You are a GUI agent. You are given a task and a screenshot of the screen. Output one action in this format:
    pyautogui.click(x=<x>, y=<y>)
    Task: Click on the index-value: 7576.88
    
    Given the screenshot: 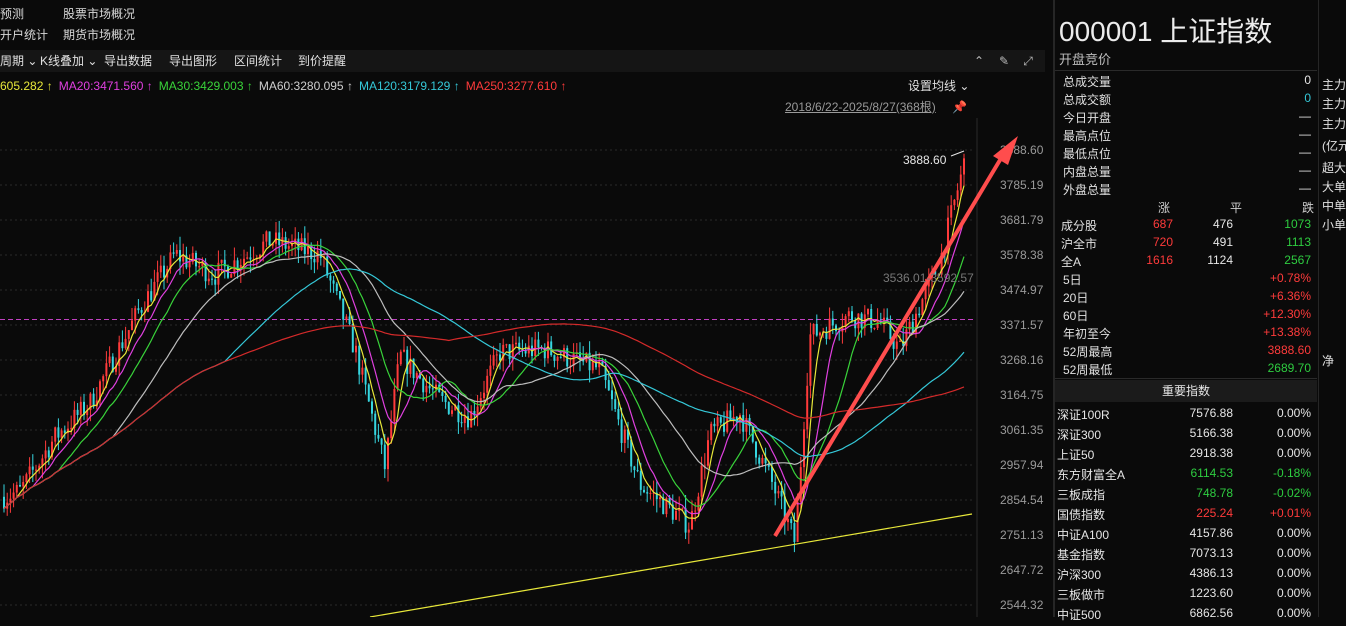 What is the action you would take?
    pyautogui.click(x=1211, y=413)
    